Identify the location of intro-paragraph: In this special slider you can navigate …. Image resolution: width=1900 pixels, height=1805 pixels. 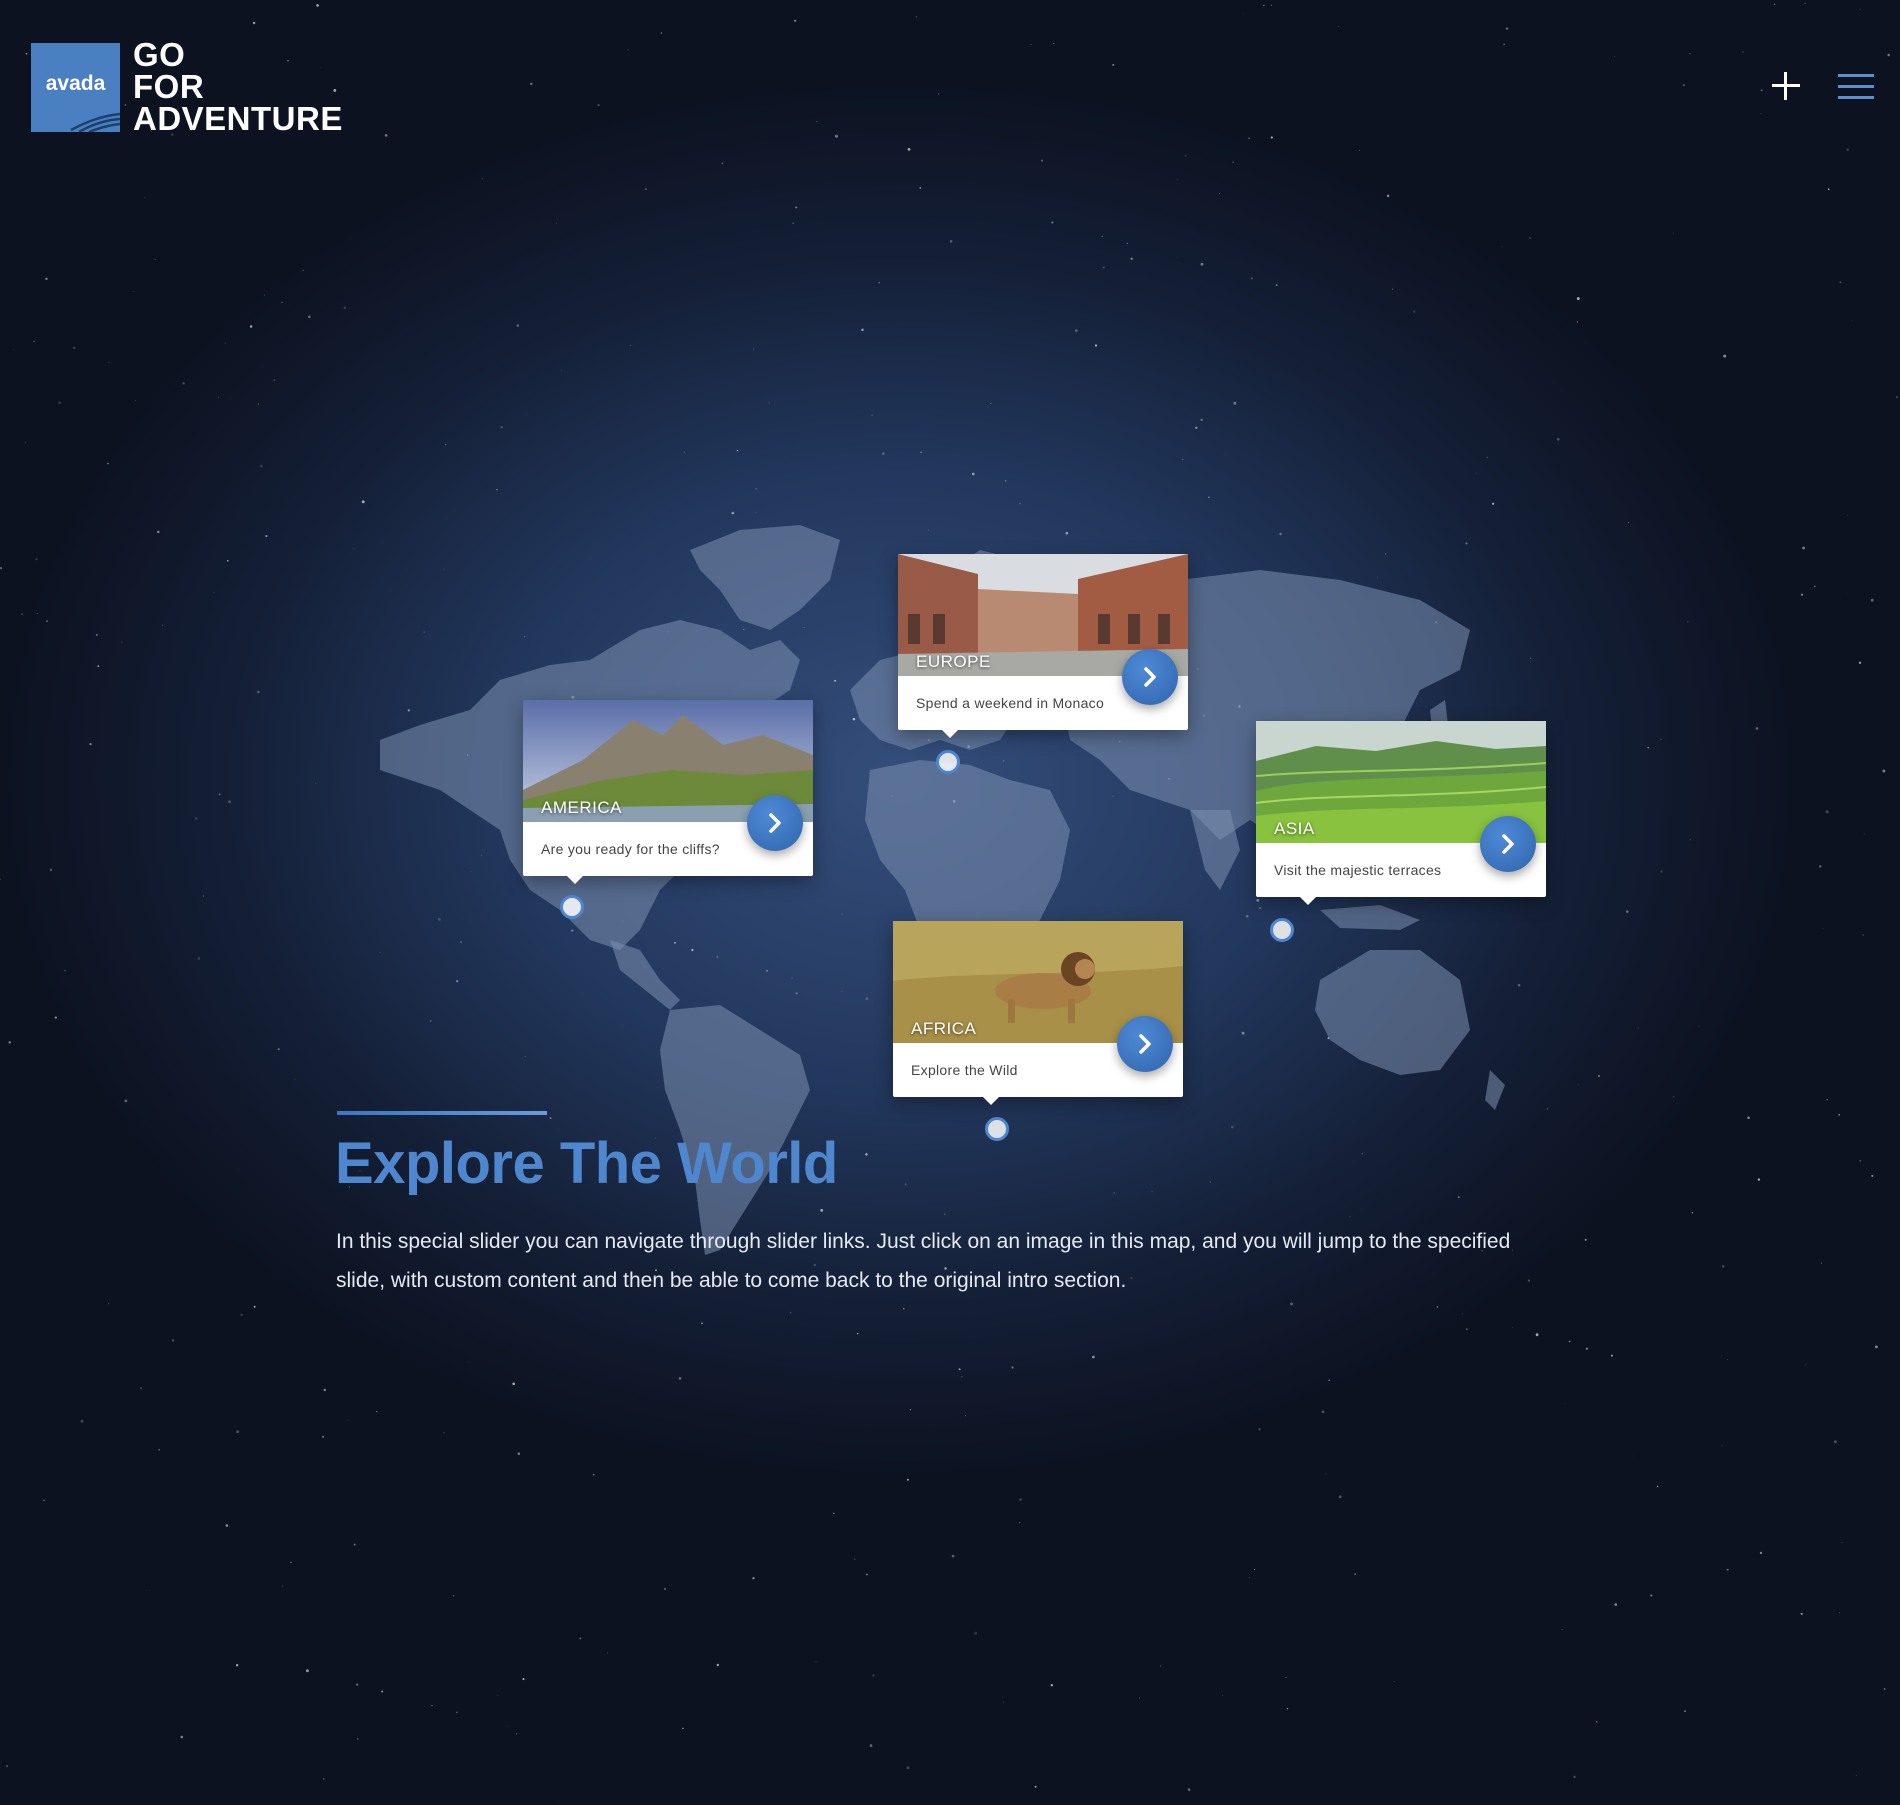
(923, 1261).